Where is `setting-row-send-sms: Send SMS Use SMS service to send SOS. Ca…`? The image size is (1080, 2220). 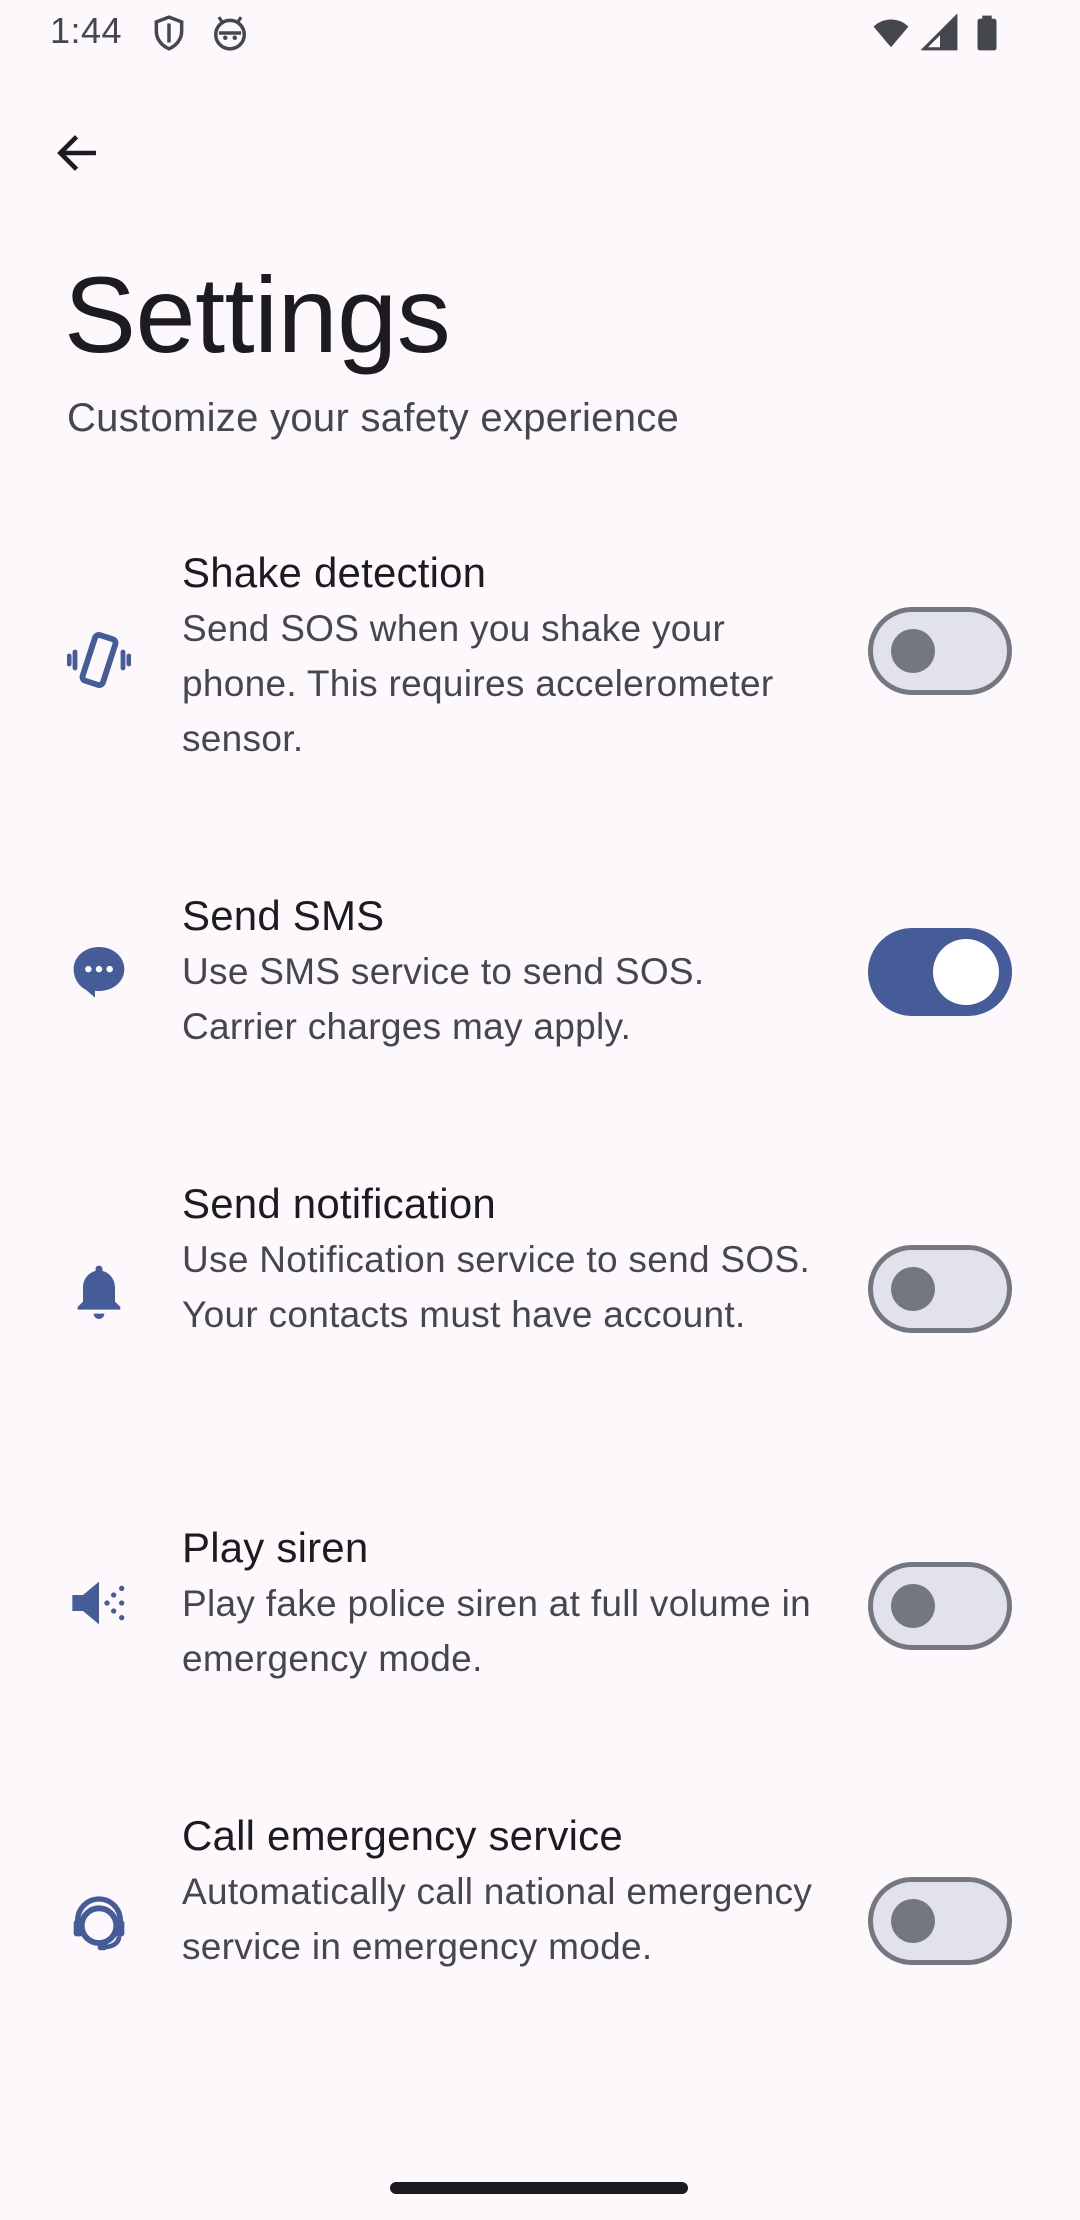
setting-row-send-sms: Send SMS Use SMS service to send SOS. Ca… is located at coordinates (540, 983).